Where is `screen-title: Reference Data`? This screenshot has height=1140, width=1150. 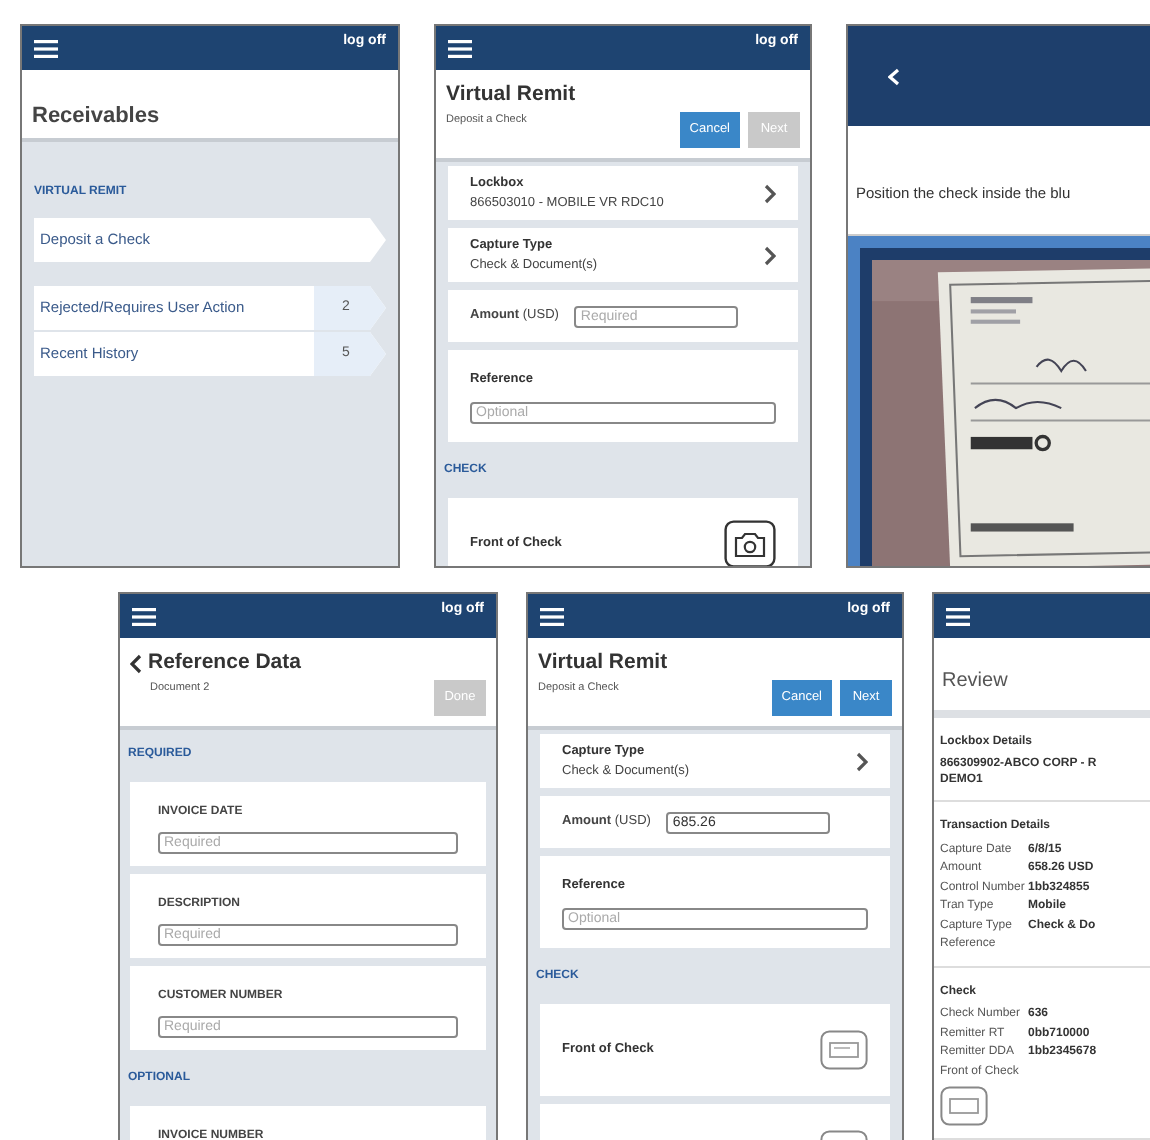
screen-title: Reference Data is located at coordinates (224, 663).